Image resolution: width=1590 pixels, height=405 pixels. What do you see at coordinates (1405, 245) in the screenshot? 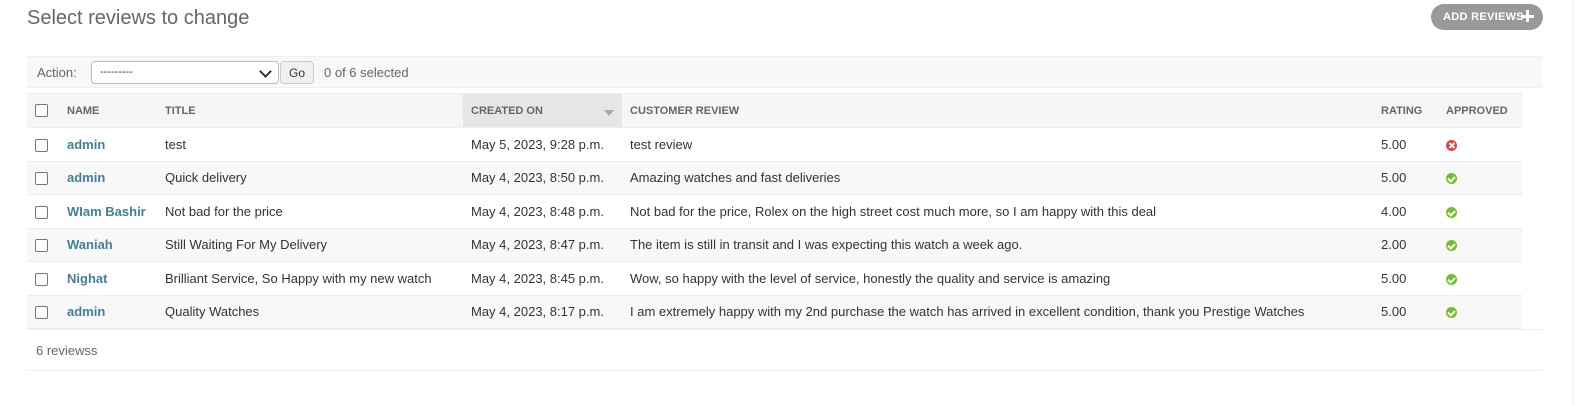
I see `rating-cell: 2.00` at bounding box center [1405, 245].